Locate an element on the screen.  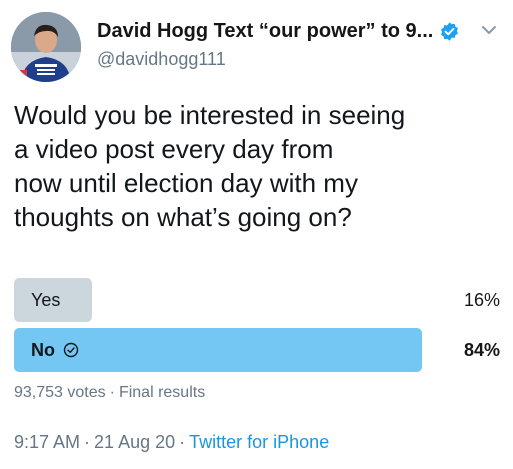
tweet-timestamp-row: 9:17 AM · 21 Aug 20 · Twitter for iPhone is located at coordinates (171, 442).